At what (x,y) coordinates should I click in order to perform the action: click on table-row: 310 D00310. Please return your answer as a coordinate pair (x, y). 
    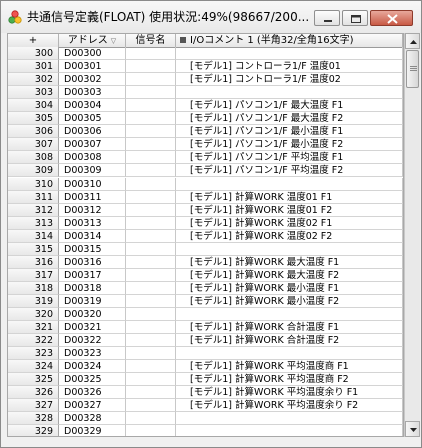
    Looking at the image, I should click on (205, 184).